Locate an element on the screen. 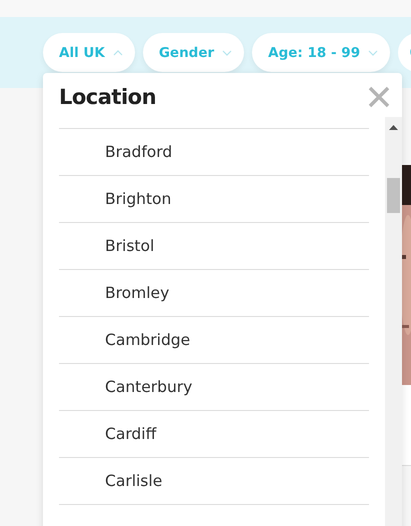  scrollbar is located at coordinates (393, 321).